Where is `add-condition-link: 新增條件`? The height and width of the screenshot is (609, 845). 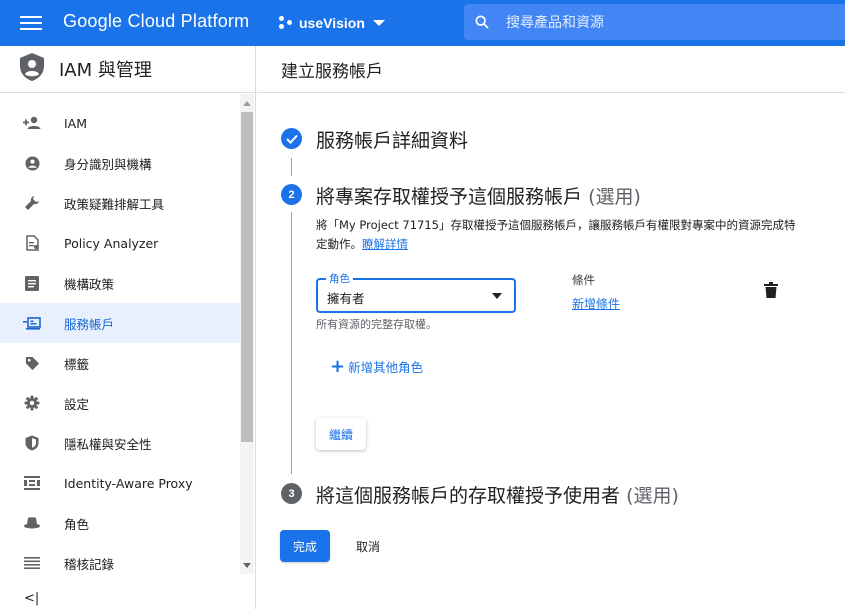 add-condition-link: 新增條件 is located at coordinates (596, 303).